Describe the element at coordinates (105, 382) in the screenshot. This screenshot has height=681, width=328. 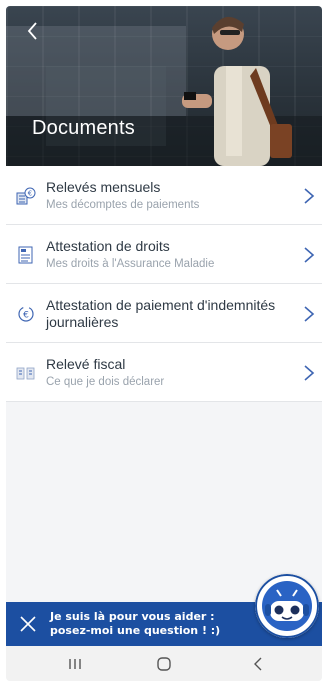
I see `document-item-subtitle: Ce que je dois déclarer` at that location.